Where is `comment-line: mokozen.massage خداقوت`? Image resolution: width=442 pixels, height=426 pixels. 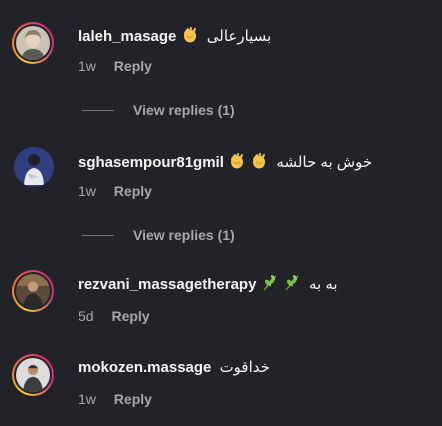 comment-line: mokozen.massage خداقوت is located at coordinates (174, 368).